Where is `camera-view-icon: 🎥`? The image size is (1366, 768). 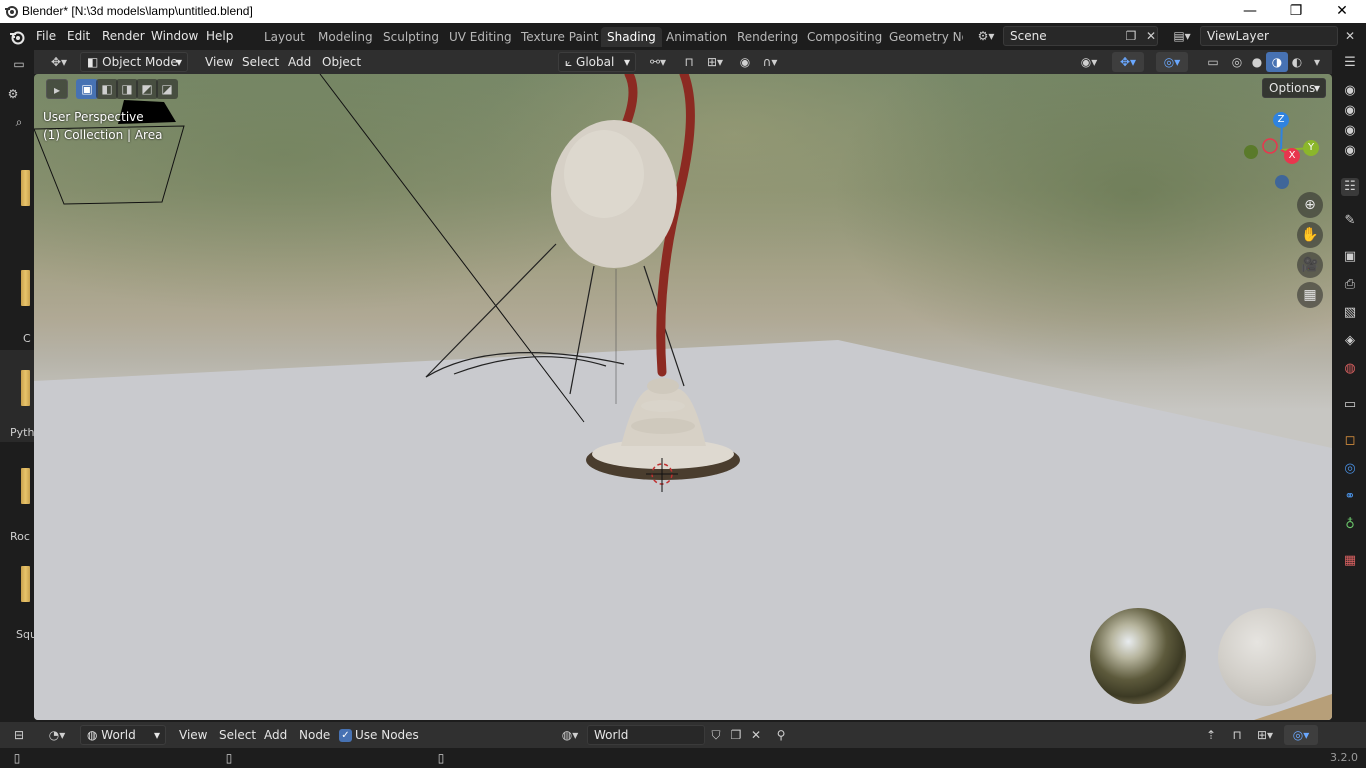
camera-view-icon: 🎥 is located at coordinates (1310, 265).